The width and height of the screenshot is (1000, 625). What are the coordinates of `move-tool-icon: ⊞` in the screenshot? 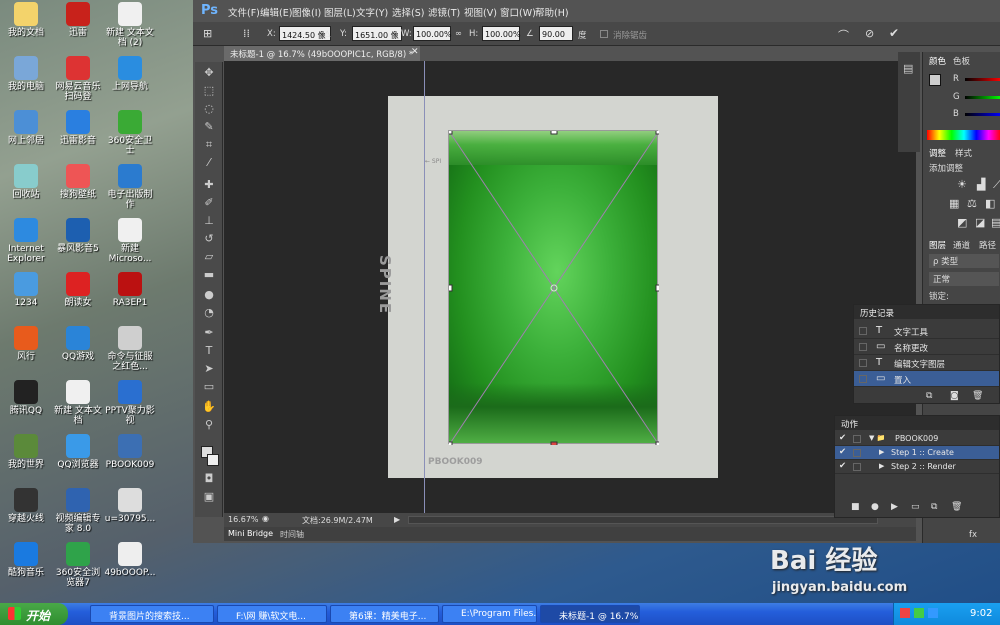 It's located at (207, 33).